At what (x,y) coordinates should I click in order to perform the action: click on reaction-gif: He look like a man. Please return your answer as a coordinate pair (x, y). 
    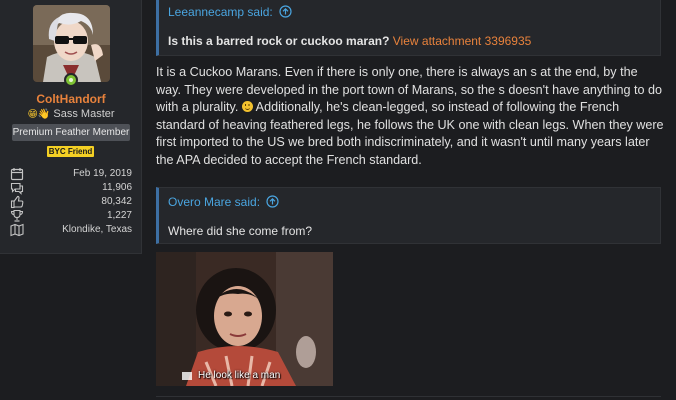
    Looking at the image, I should click on (244, 319).